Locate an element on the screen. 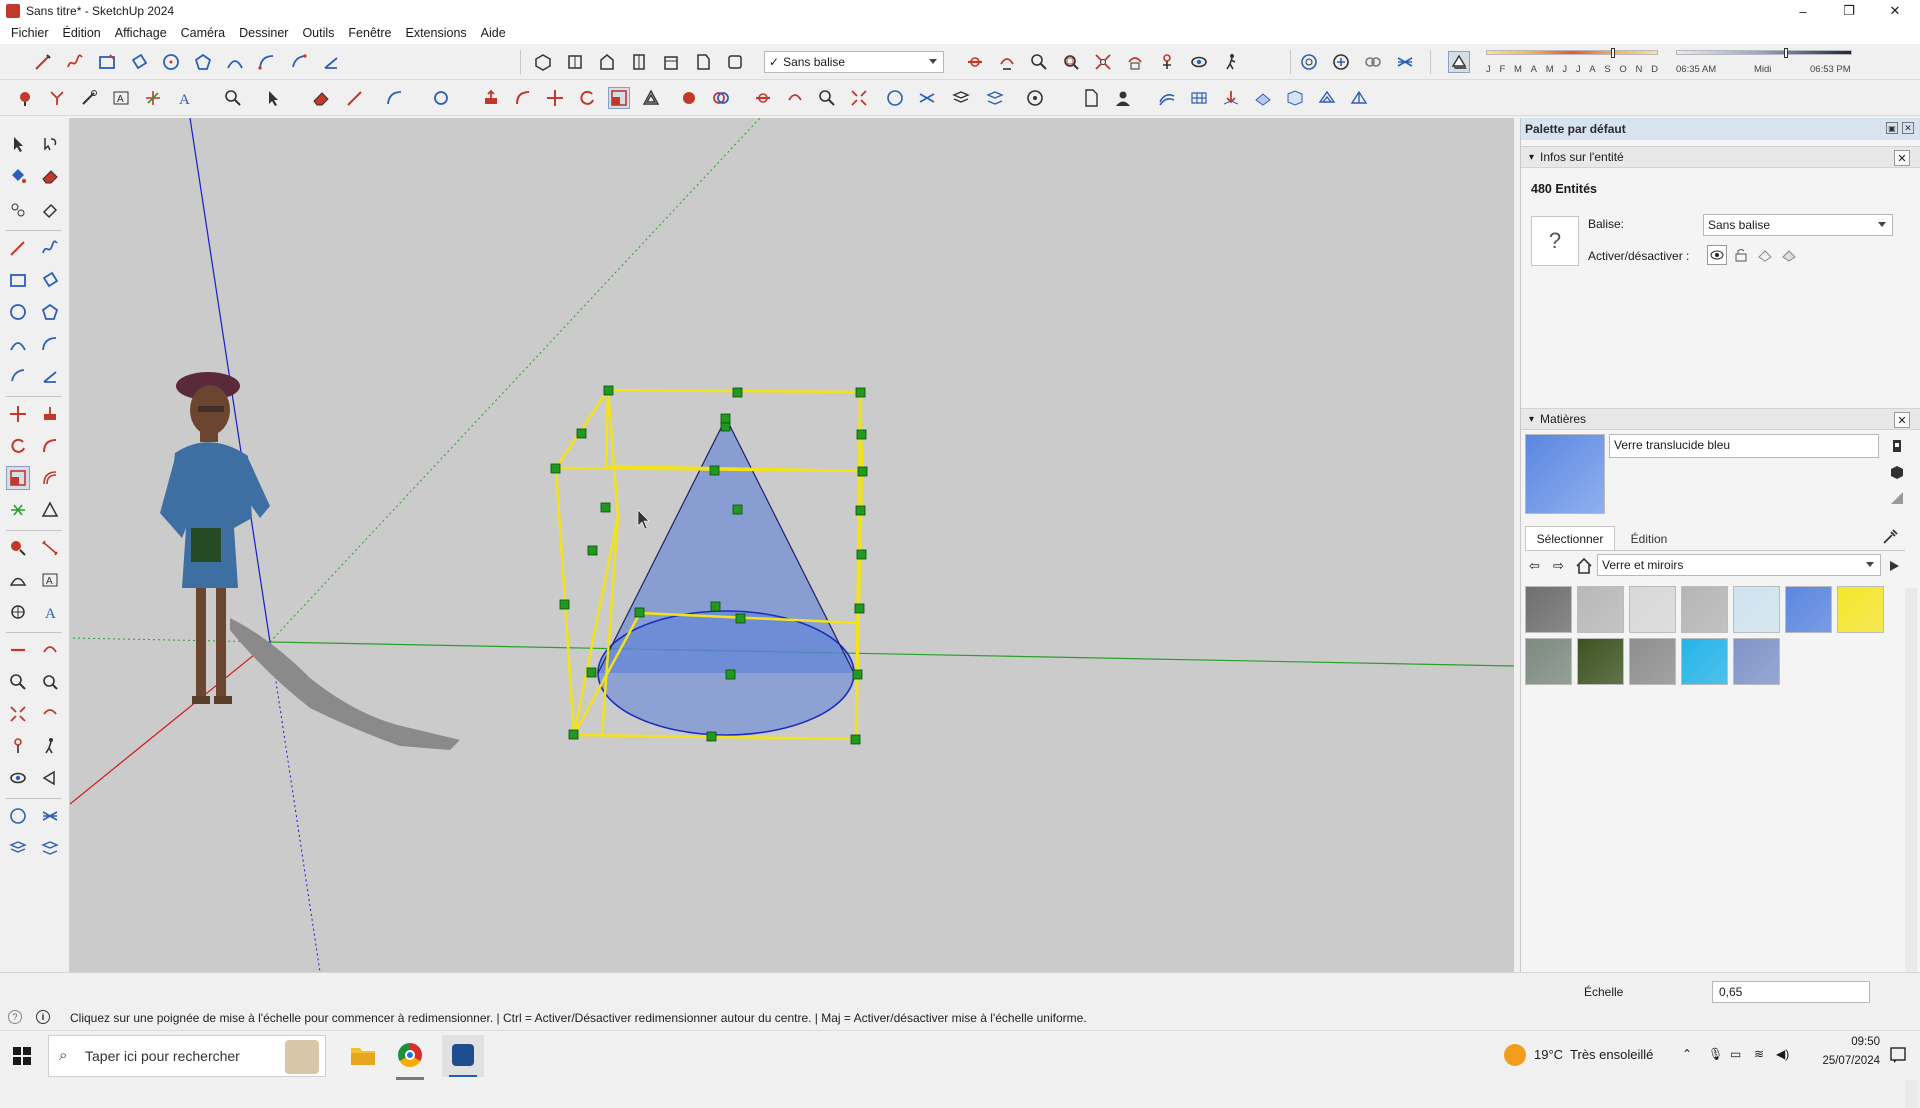 This screenshot has height=1108, width=1920. swatch-dark-glass-blocks is located at coordinates (1548, 609).